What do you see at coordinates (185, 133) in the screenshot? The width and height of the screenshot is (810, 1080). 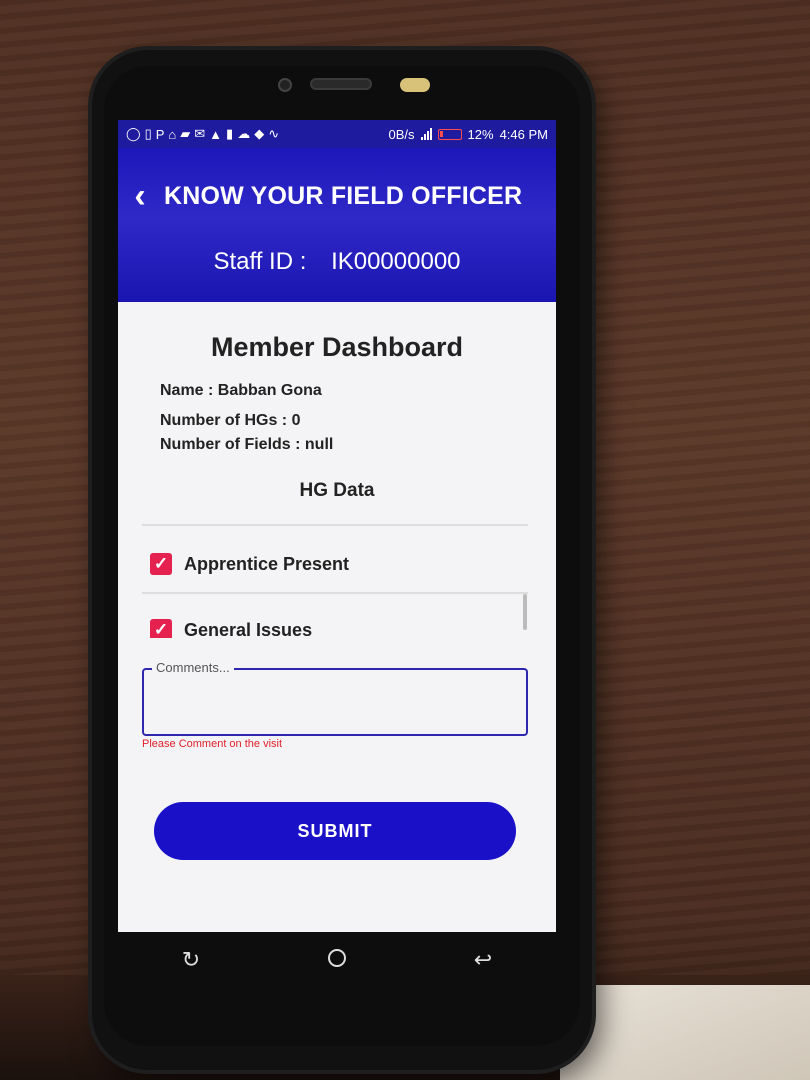 I see `photo-icon: ▰` at bounding box center [185, 133].